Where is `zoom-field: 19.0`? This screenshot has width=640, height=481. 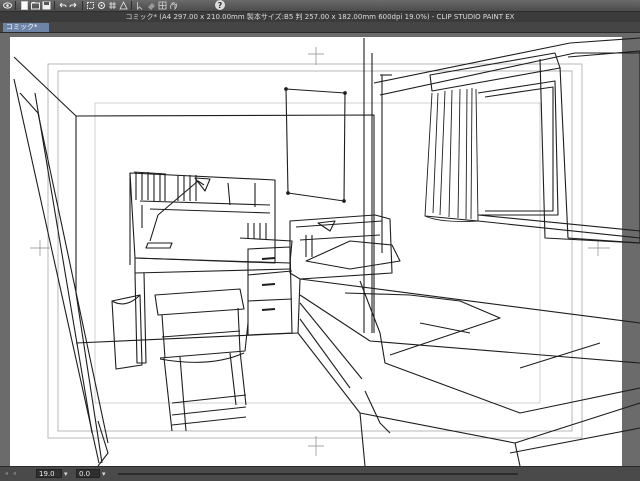 zoom-field: 19.0 is located at coordinates (49, 473).